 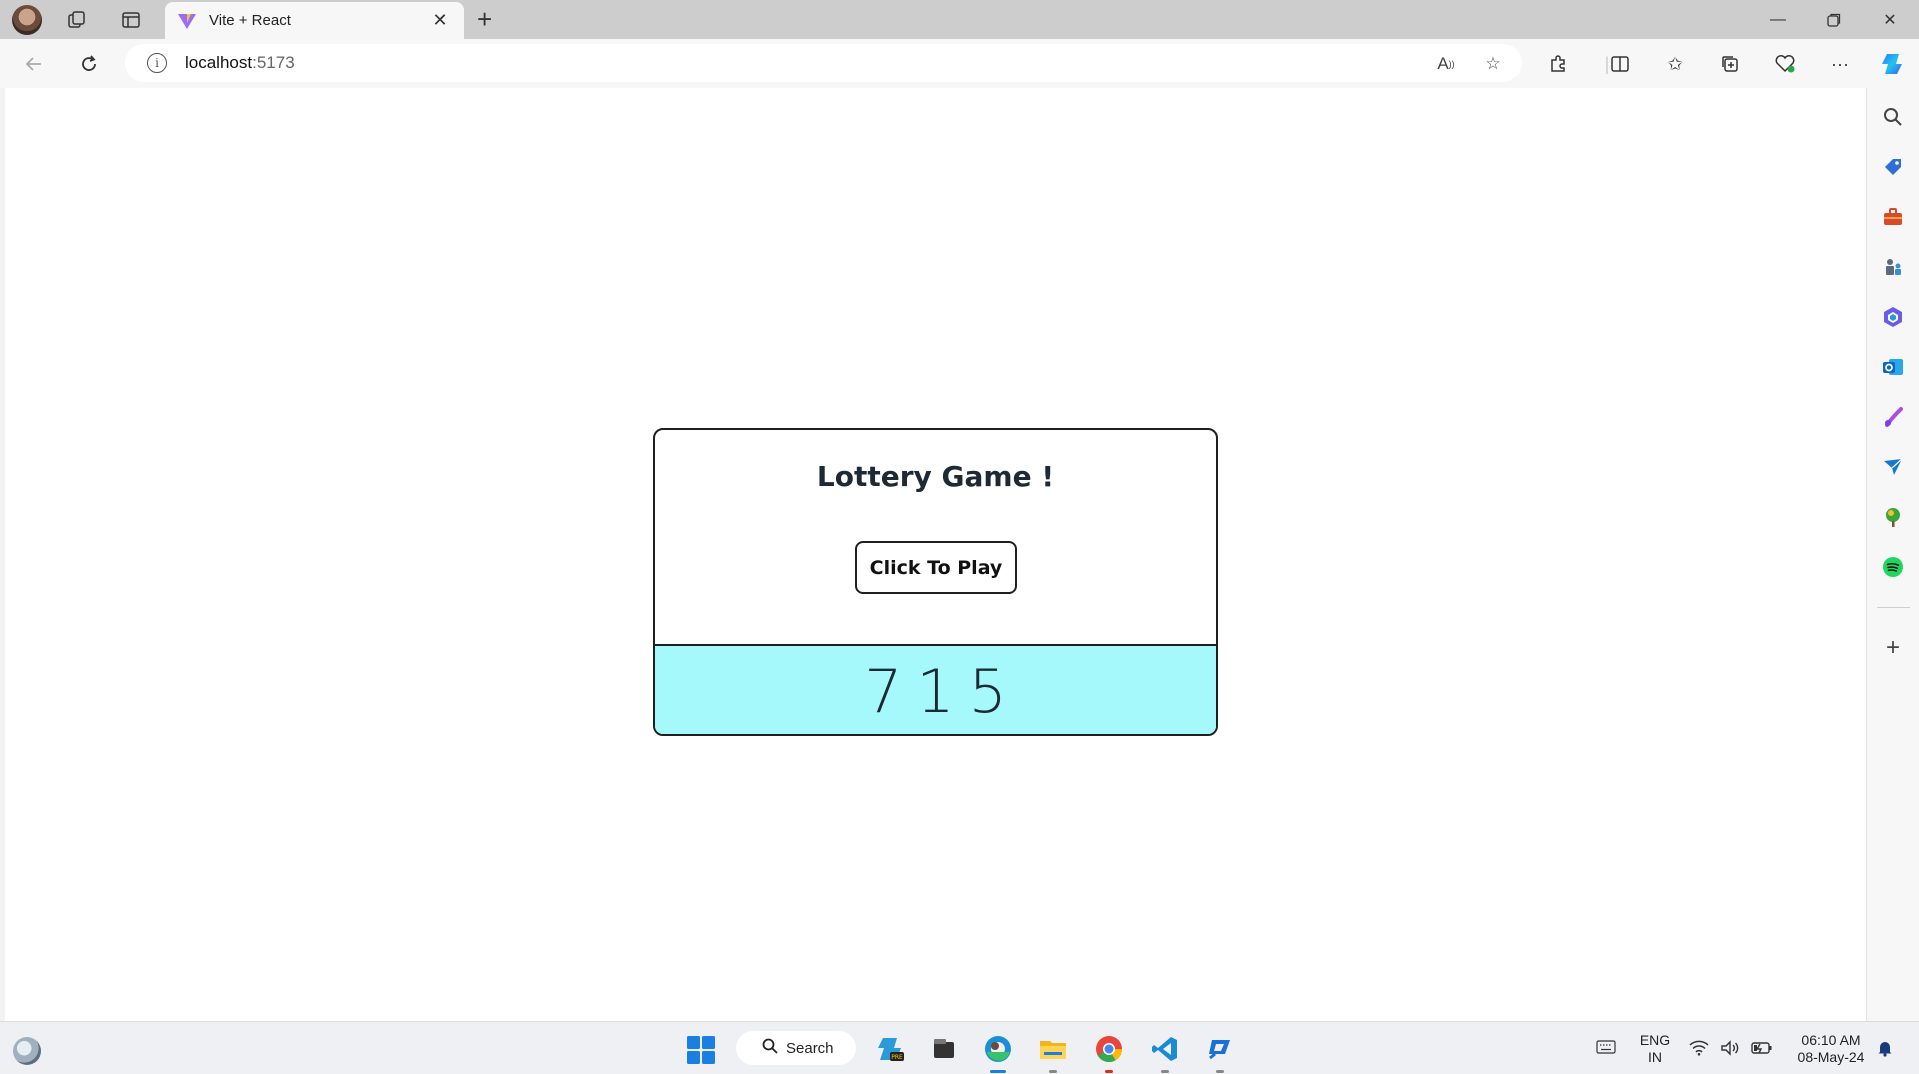 What do you see at coordinates (77, 20) in the screenshot?
I see `workspaces-icon` at bounding box center [77, 20].